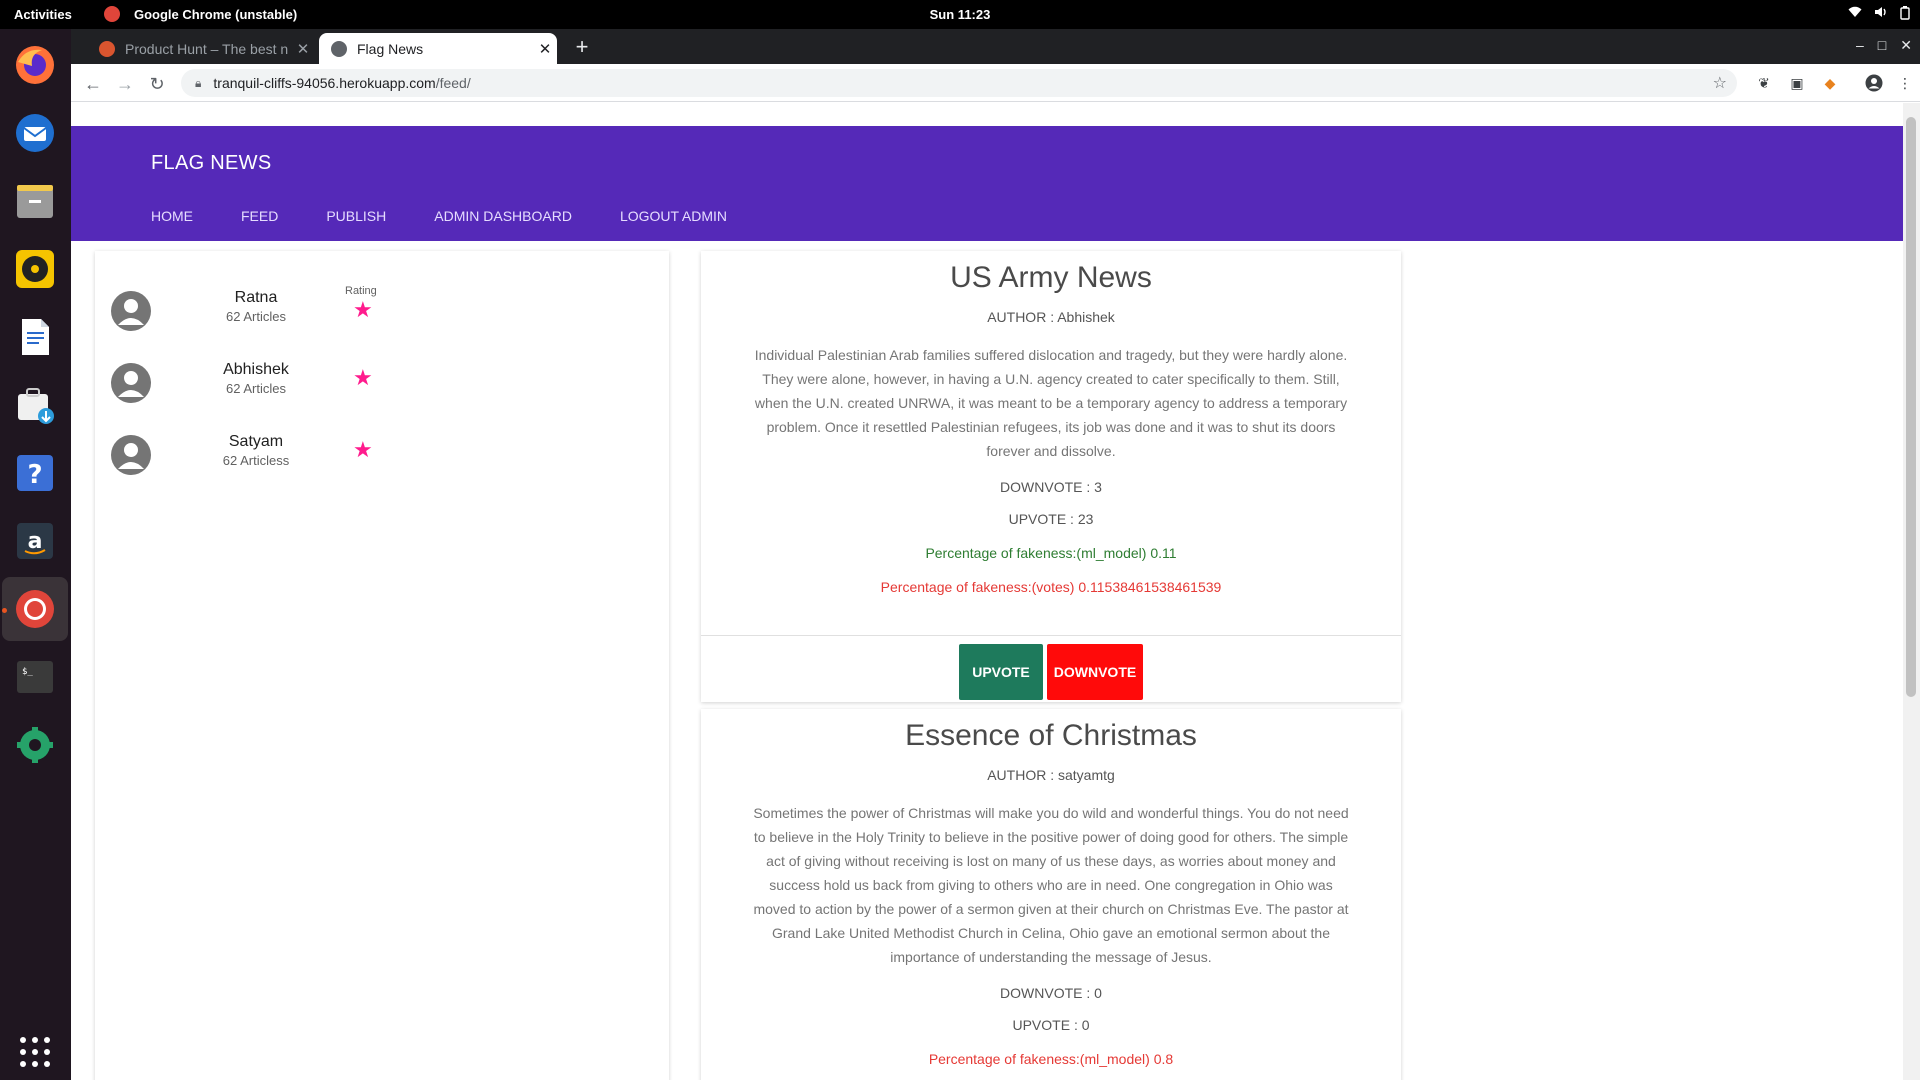 The image size is (1920, 1080). Describe the element at coordinates (125, 84) in the screenshot. I see `forward-icon: →` at that location.